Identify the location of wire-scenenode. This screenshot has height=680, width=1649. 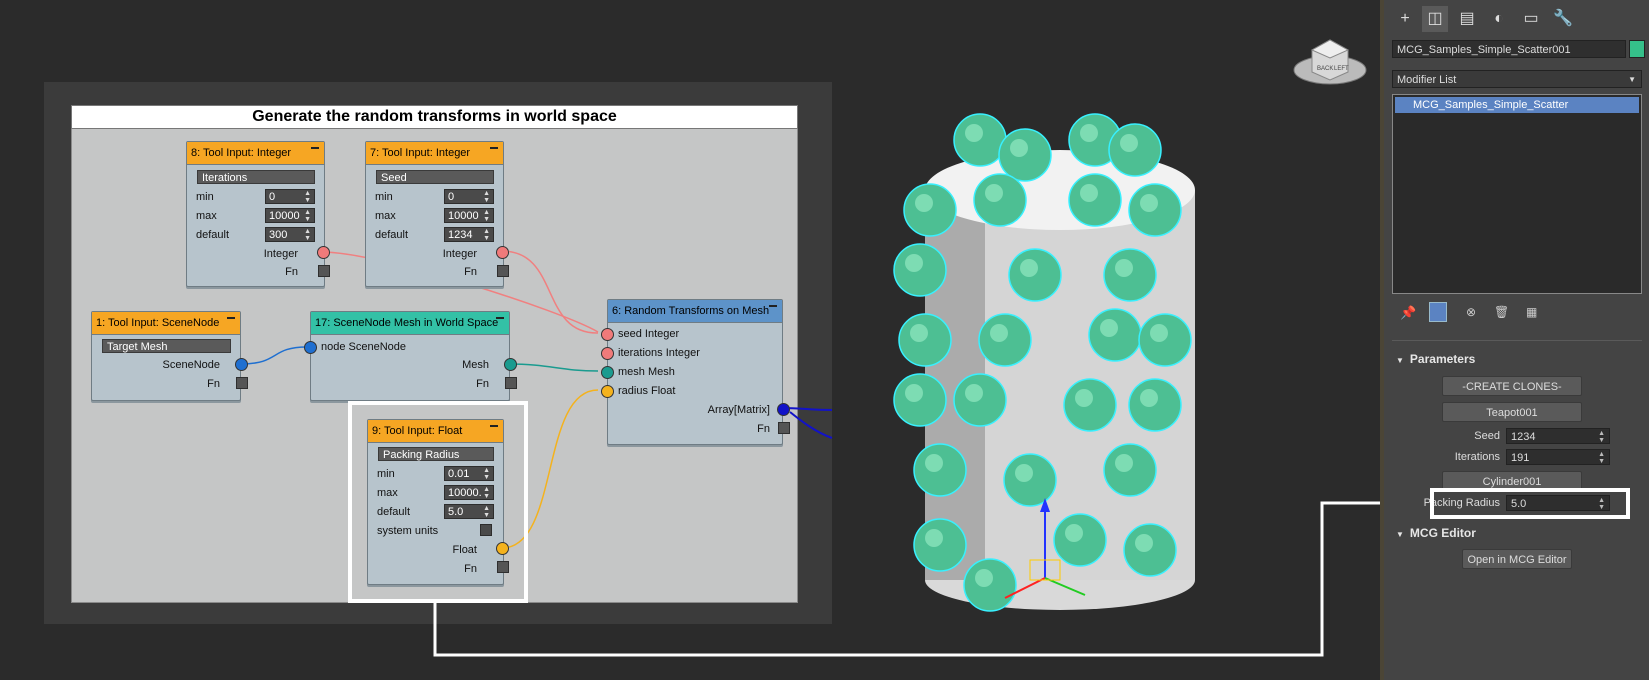
(274, 355).